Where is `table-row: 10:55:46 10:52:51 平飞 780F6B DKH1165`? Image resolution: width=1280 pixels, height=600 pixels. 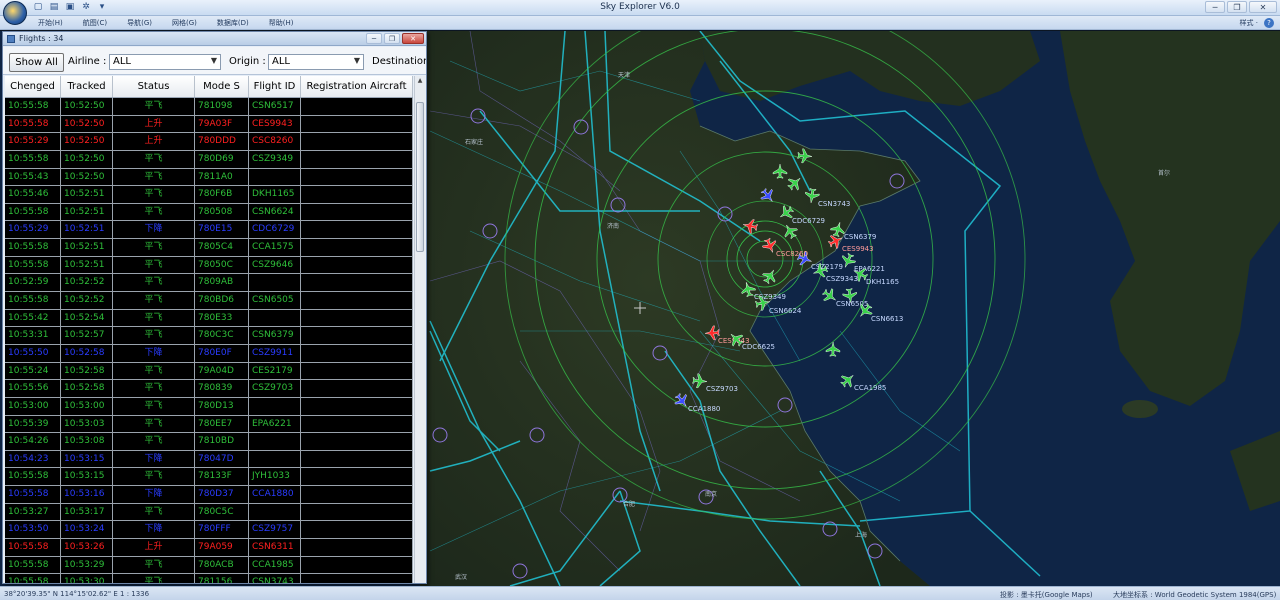
table-row: 10:55:46 10:52:51 平飞 780F6B DKH1165 is located at coordinates (209, 195).